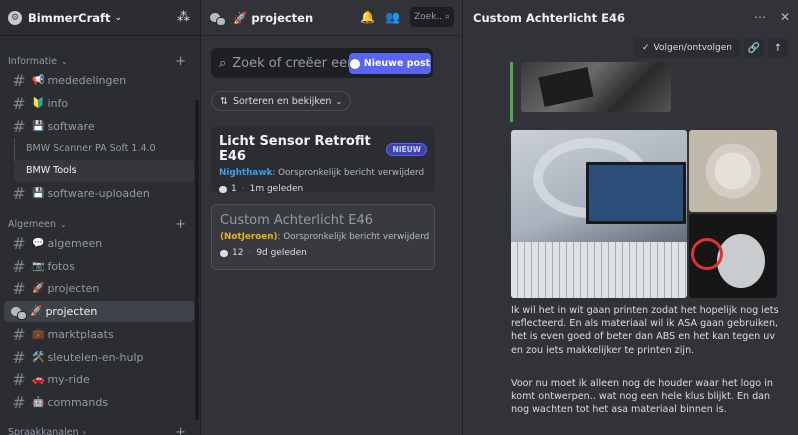 The width and height of the screenshot is (798, 435). What do you see at coordinates (61, 266) in the screenshot?
I see `channel-label: fotos` at bounding box center [61, 266].